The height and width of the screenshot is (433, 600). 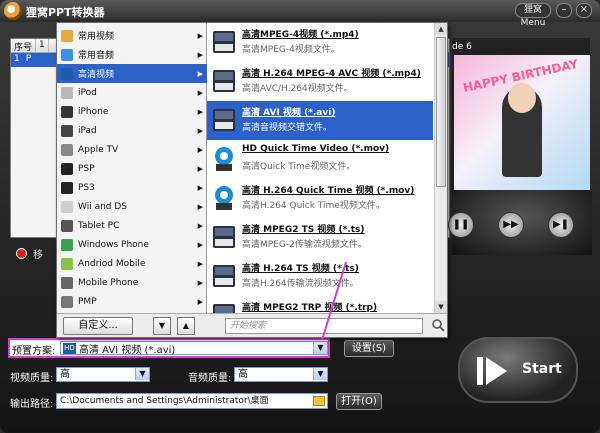 I want to click on format-title: 高清MPEG-4视频 (*.mp4), so click(x=300, y=35).